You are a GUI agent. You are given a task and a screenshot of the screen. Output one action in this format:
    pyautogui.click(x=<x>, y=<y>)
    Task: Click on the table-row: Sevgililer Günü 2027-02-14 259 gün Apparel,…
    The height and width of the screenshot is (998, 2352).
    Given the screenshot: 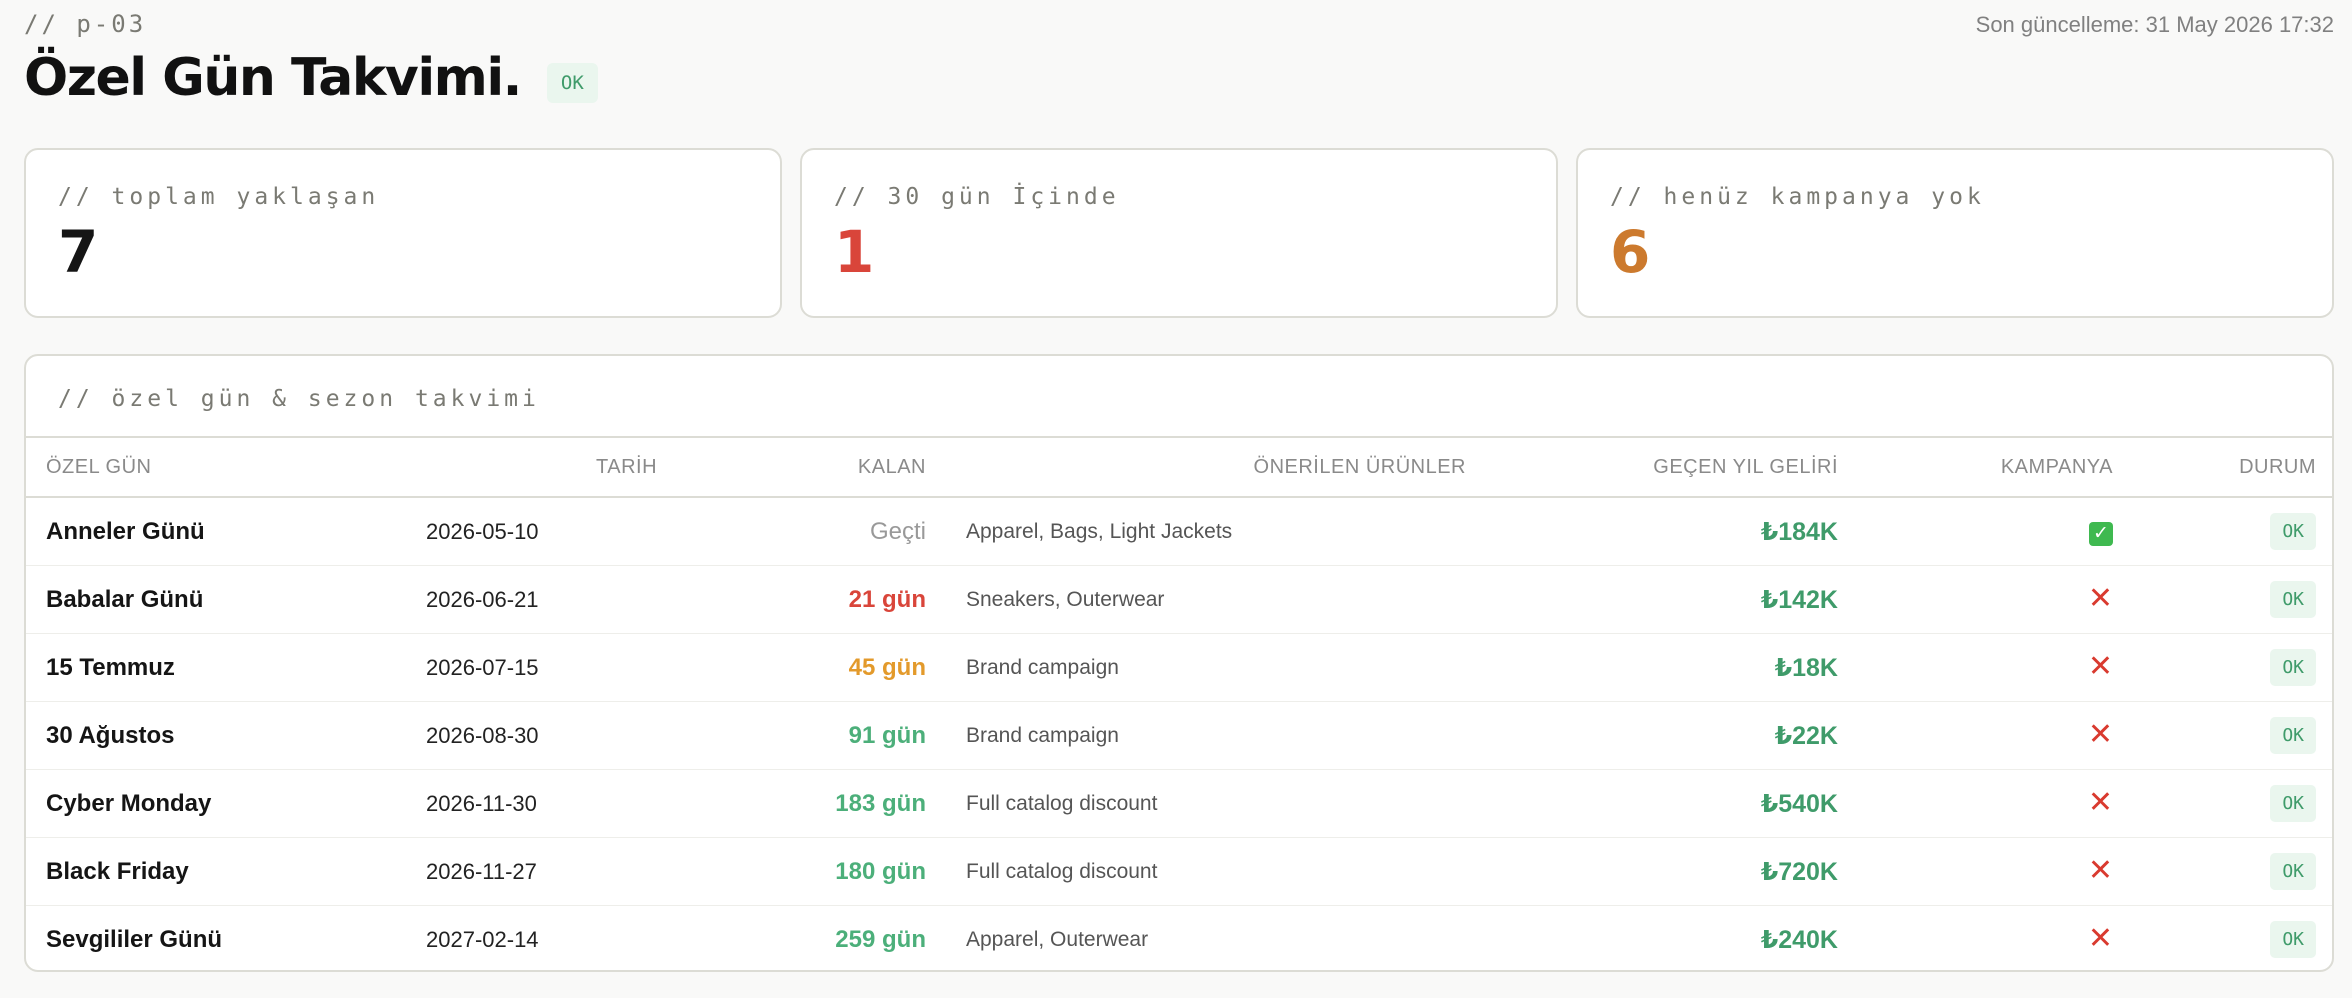 What is the action you would take?
    pyautogui.click(x=1179, y=938)
    